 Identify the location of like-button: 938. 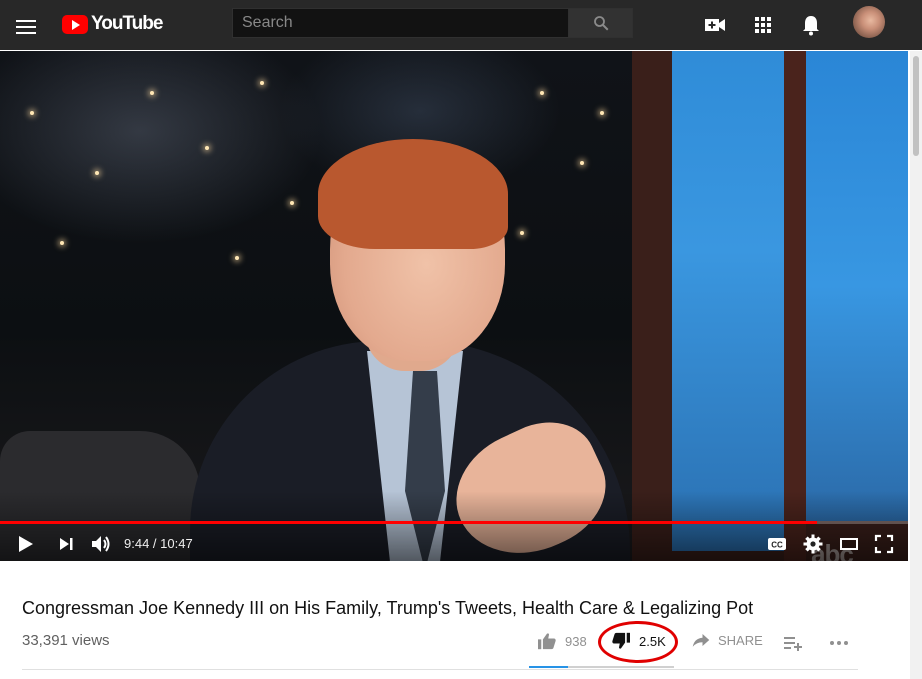
(562, 641).